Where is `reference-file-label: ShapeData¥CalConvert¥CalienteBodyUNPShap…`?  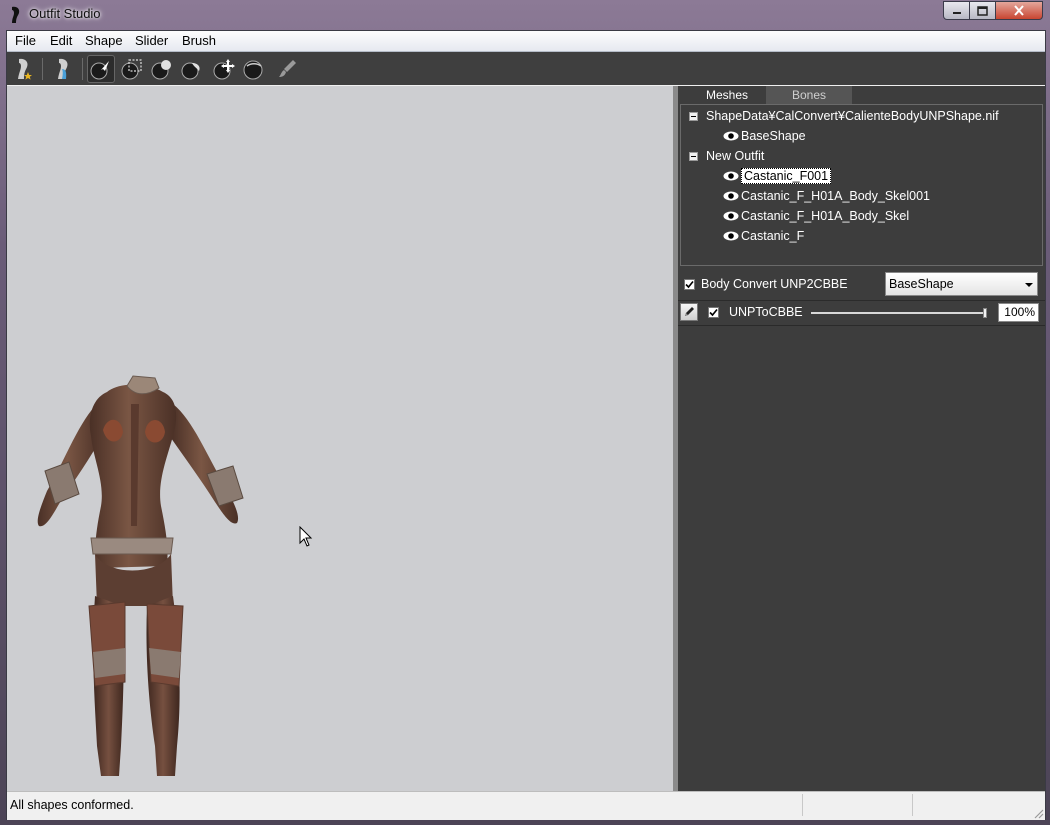
reference-file-label: ShapeData¥CalConvert¥CalienteBodyUNPShap… is located at coordinates (852, 116).